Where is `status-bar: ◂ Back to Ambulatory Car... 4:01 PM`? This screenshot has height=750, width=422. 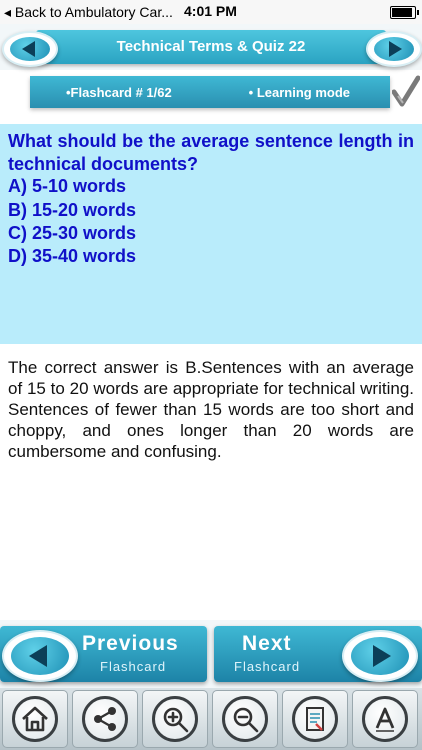
status-bar: ◂ Back to Ambulatory Car... 4:01 PM is located at coordinates (211, 12).